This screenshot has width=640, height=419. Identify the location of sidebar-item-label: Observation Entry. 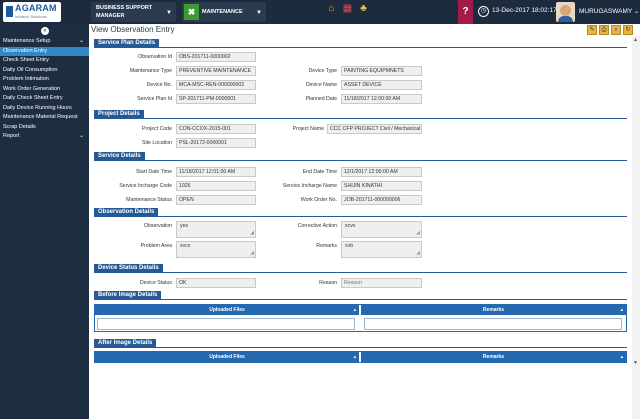
(25, 50).